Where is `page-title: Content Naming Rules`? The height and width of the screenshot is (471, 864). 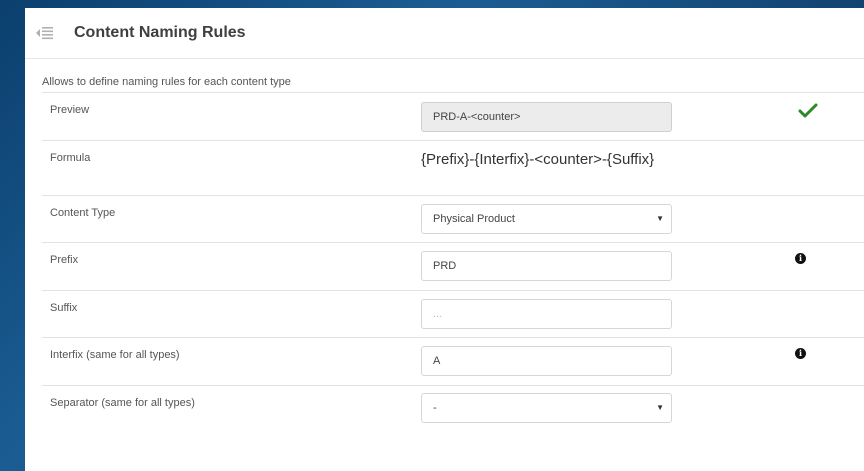 page-title: Content Naming Rules is located at coordinates (160, 32).